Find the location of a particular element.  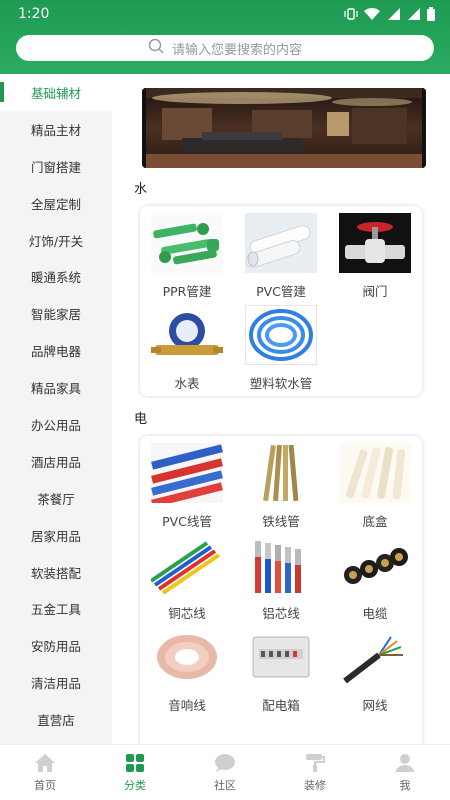

product-label: 阀门 is located at coordinates (375, 291).